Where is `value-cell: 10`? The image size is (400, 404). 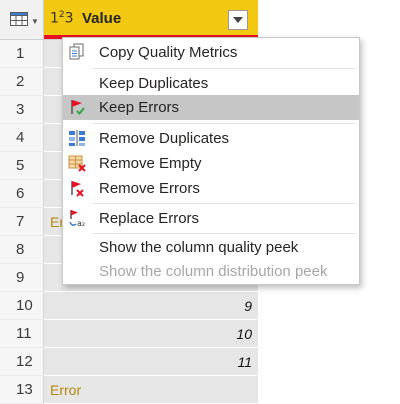
value-cell: 10 is located at coordinates (151, 334).